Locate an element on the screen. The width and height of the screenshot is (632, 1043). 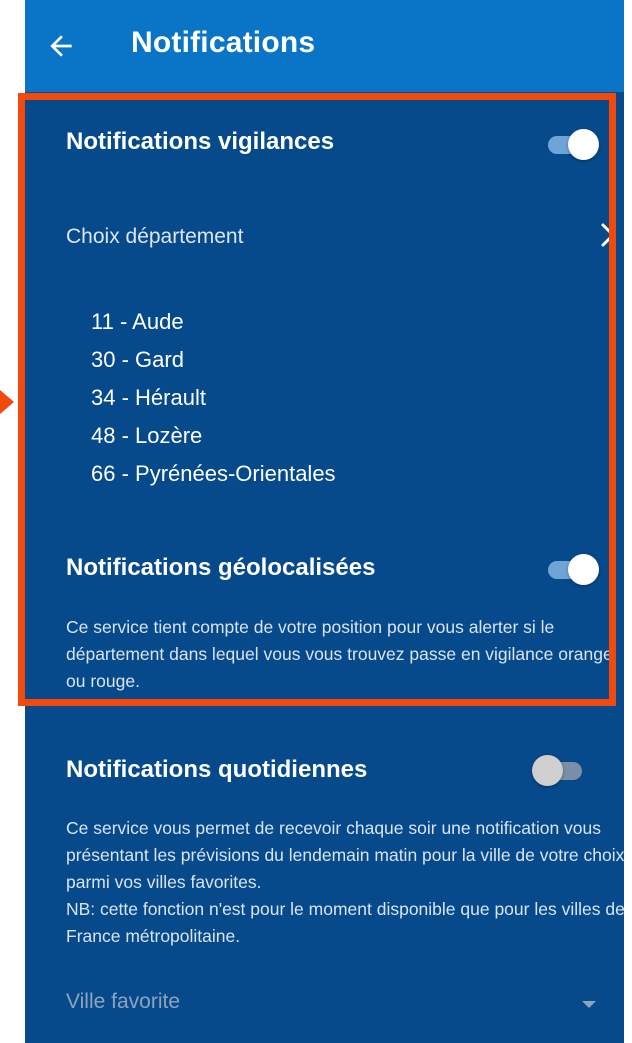
dropdown-arrow-icon is located at coordinates (589, 1004).